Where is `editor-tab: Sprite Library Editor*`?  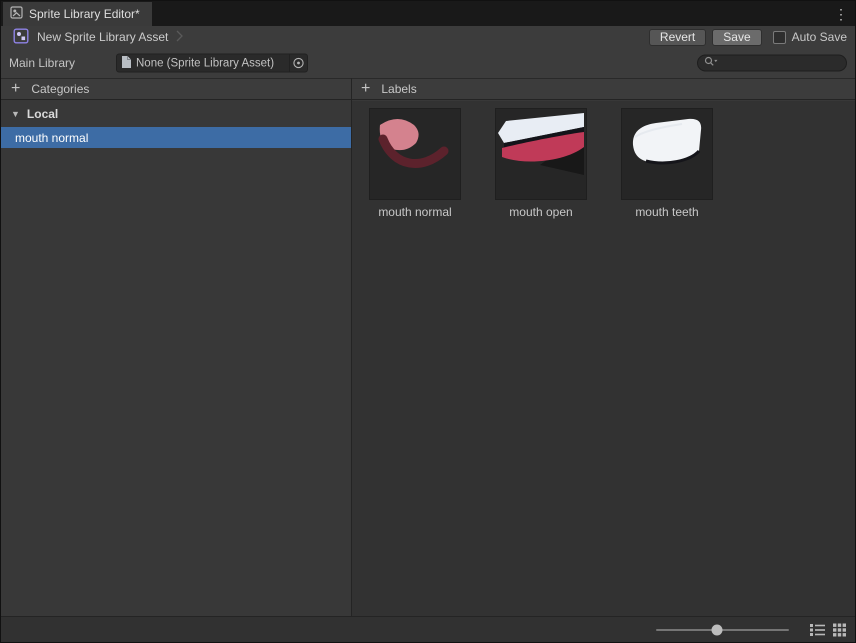 editor-tab: Sprite Library Editor* is located at coordinates (77, 14).